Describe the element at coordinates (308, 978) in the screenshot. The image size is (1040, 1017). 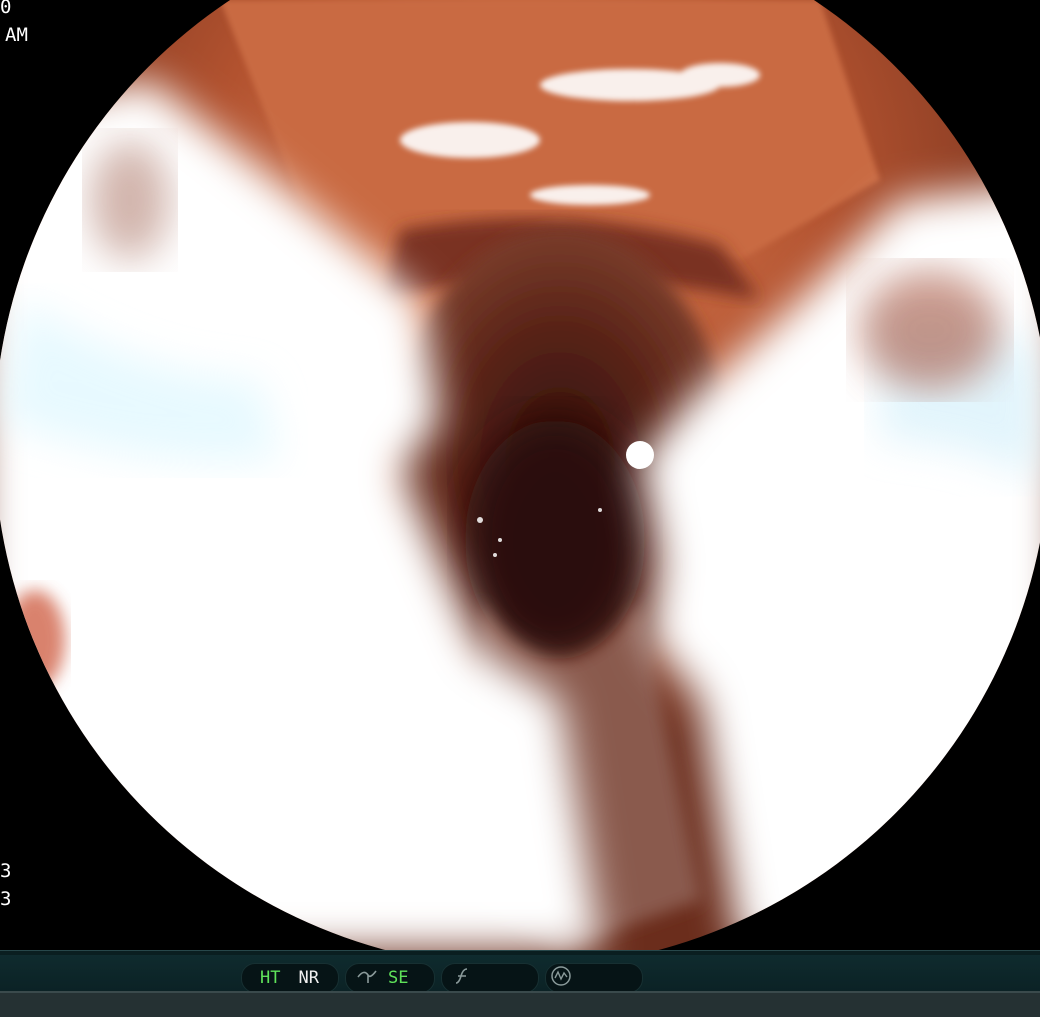
I see `nr-label: NR` at that location.